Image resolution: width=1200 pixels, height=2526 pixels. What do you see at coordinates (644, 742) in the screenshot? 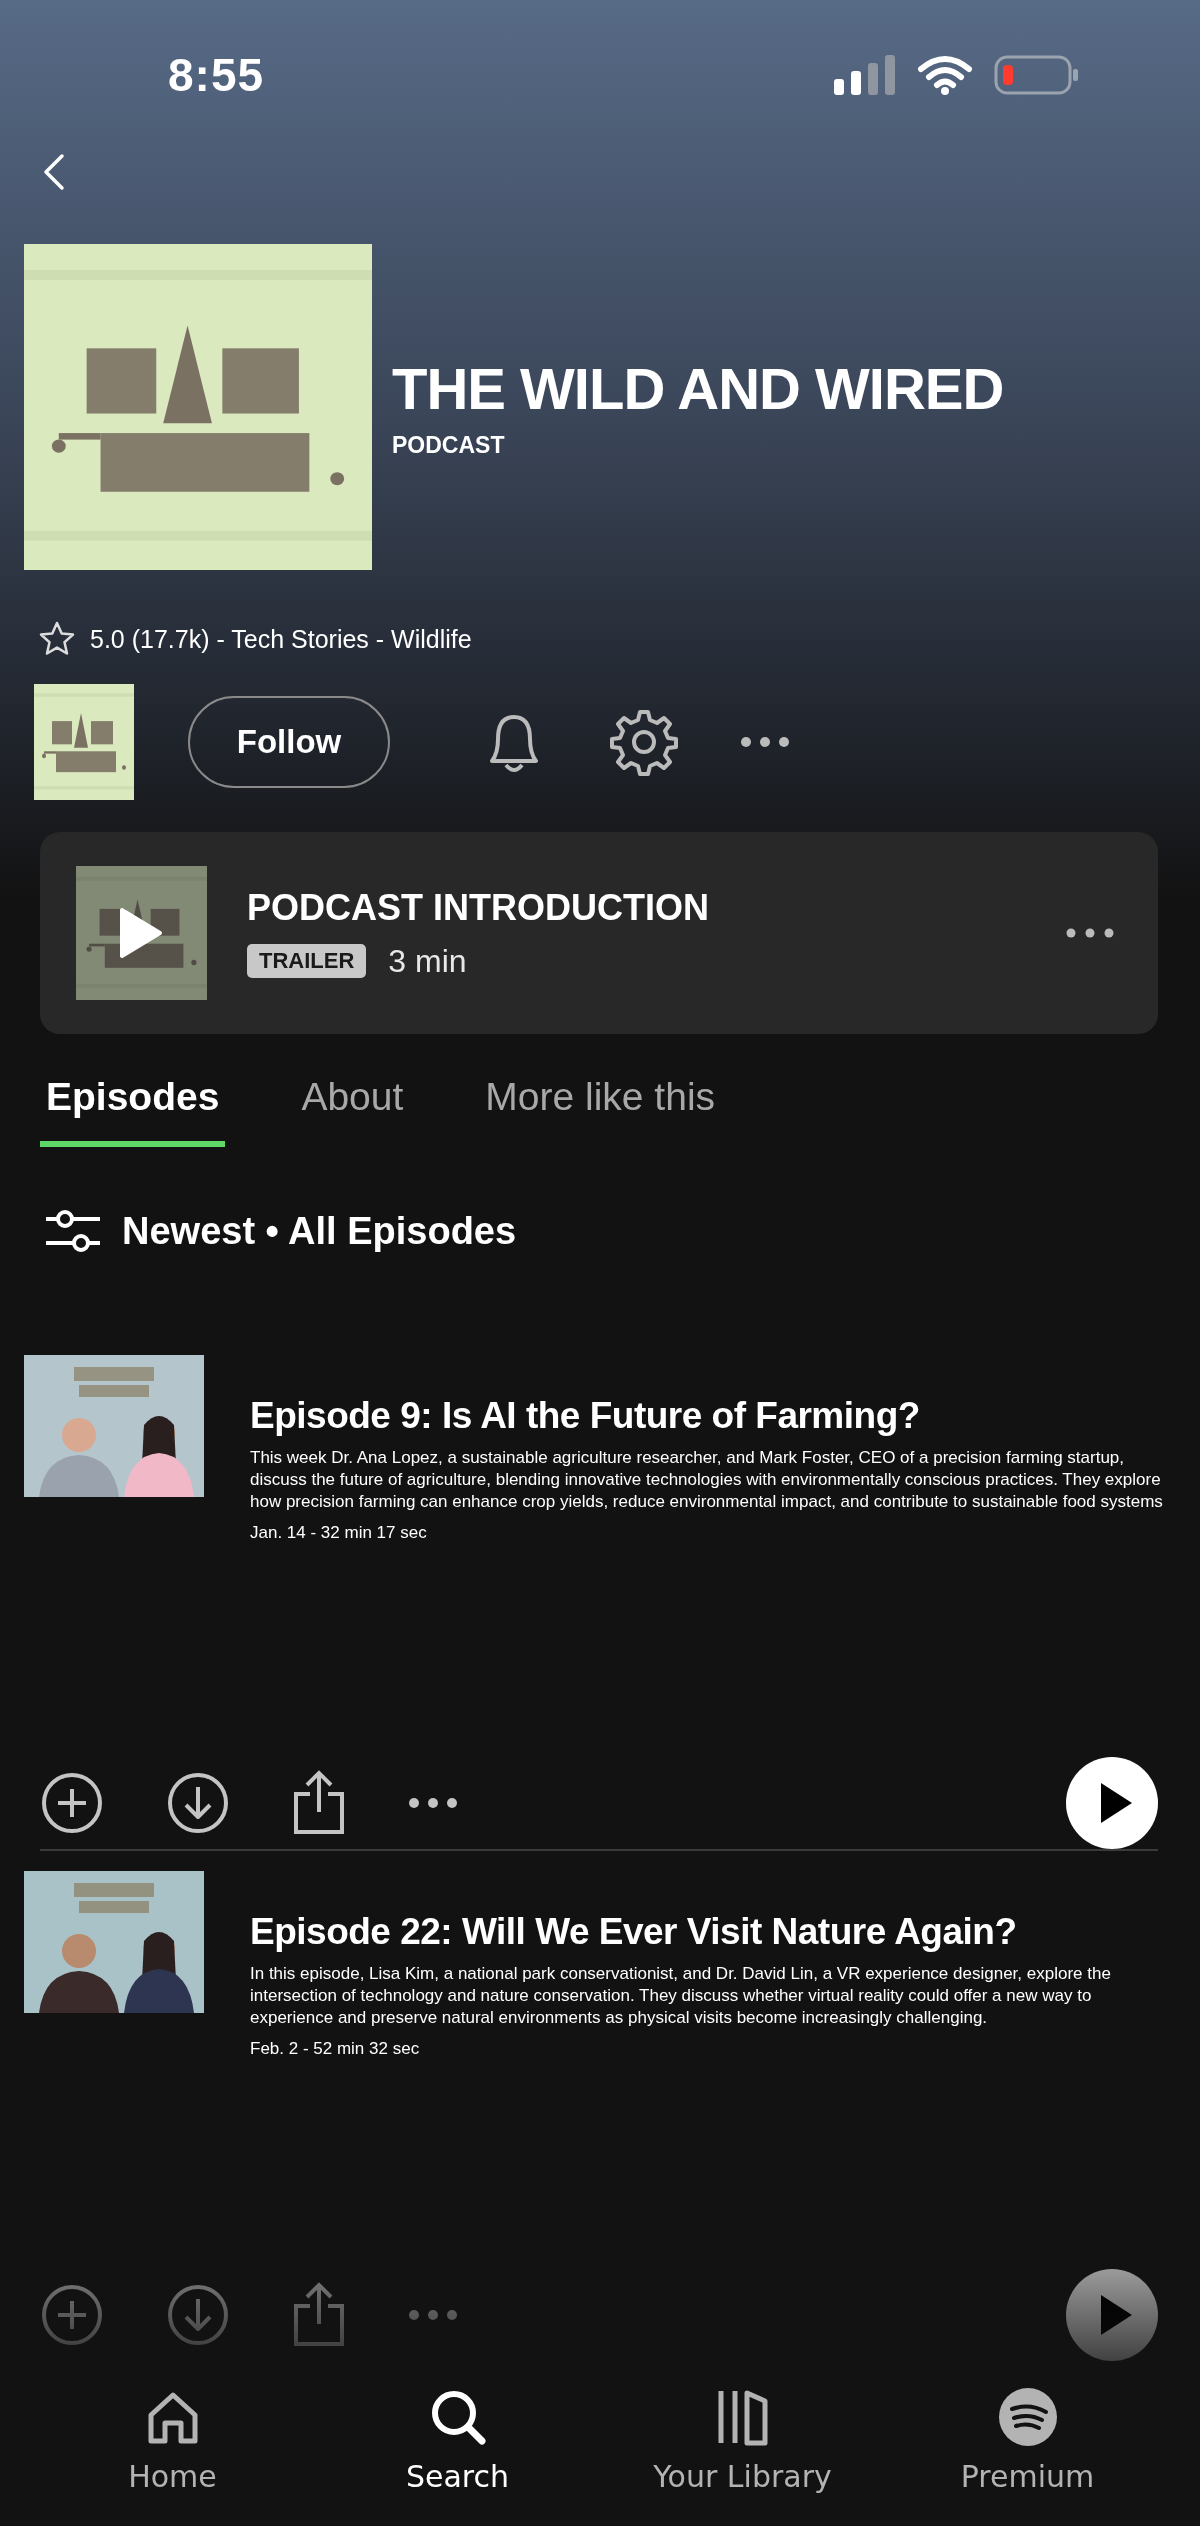
I see `settings-icon` at bounding box center [644, 742].